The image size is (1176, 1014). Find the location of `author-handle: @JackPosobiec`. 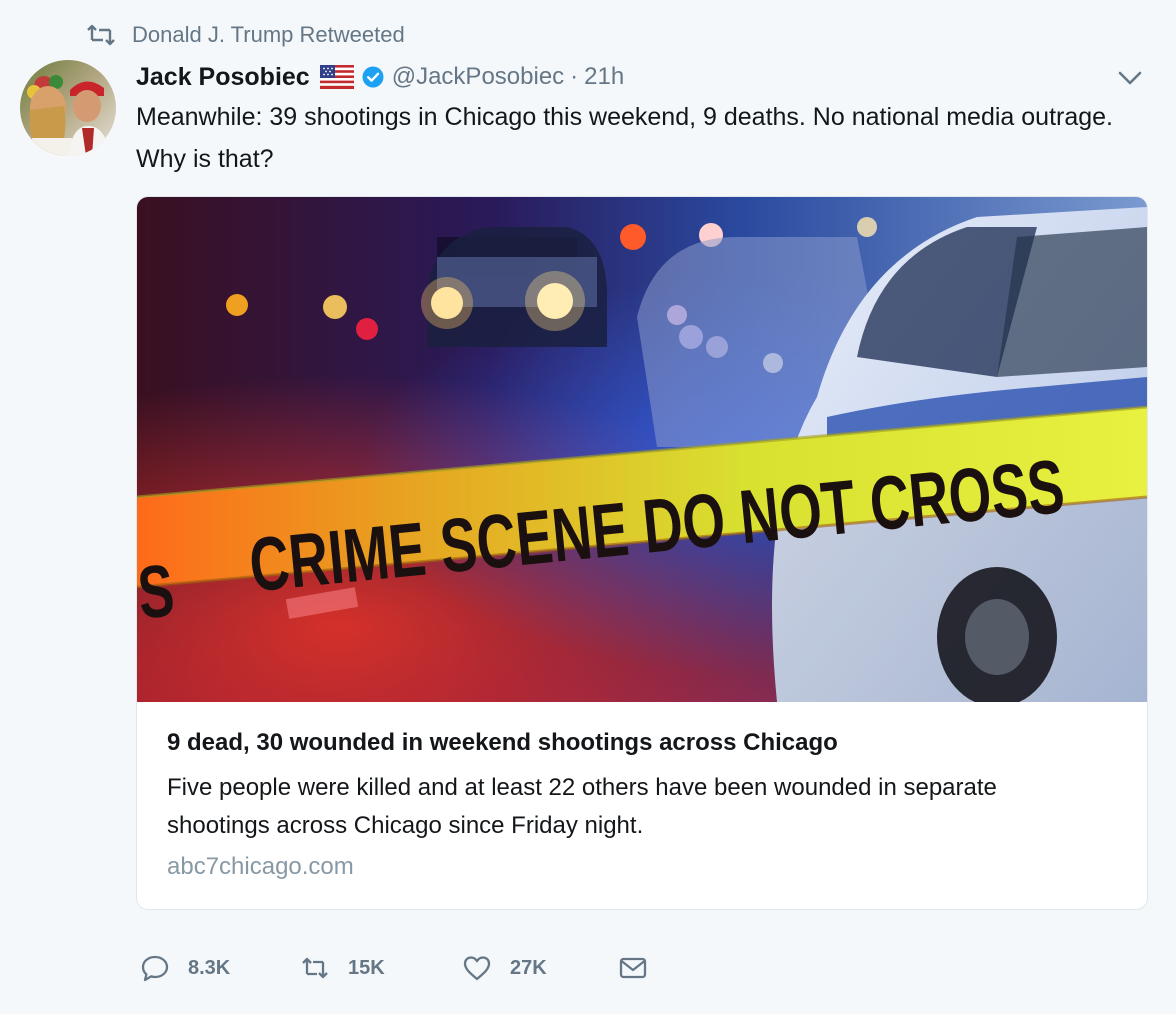

author-handle: @JackPosobiec is located at coordinates (478, 77).